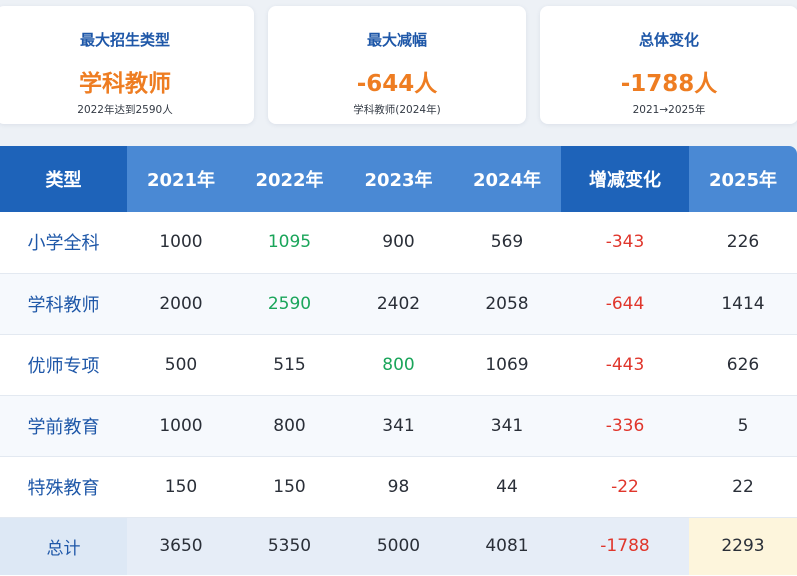 This screenshot has height=576, width=797. I want to click on table-row: 特殊教育 150 150 98 44 -22 22, so click(398, 486).